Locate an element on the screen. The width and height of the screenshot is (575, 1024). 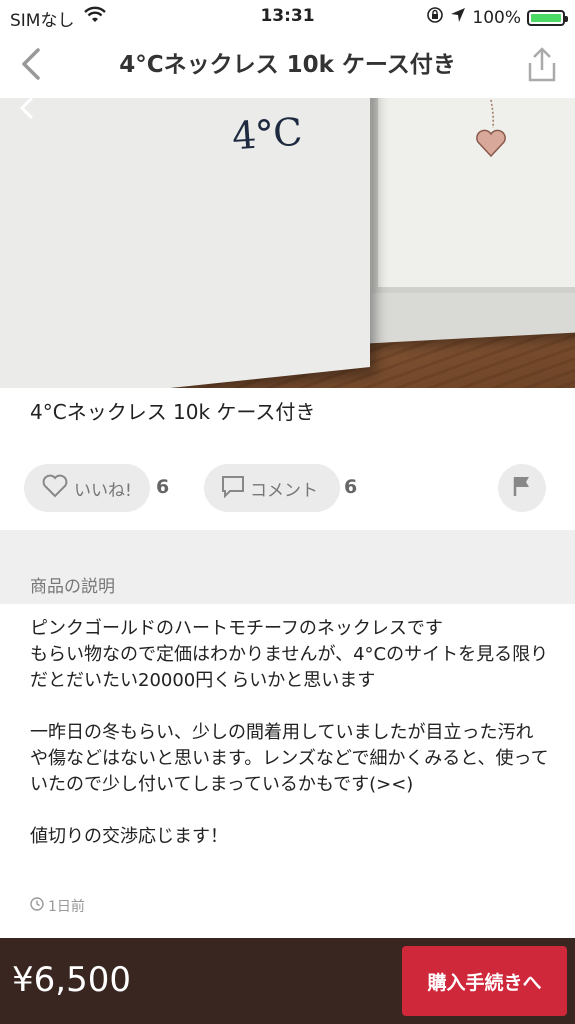
description-header: 商品の説明 is located at coordinates (287, 567).